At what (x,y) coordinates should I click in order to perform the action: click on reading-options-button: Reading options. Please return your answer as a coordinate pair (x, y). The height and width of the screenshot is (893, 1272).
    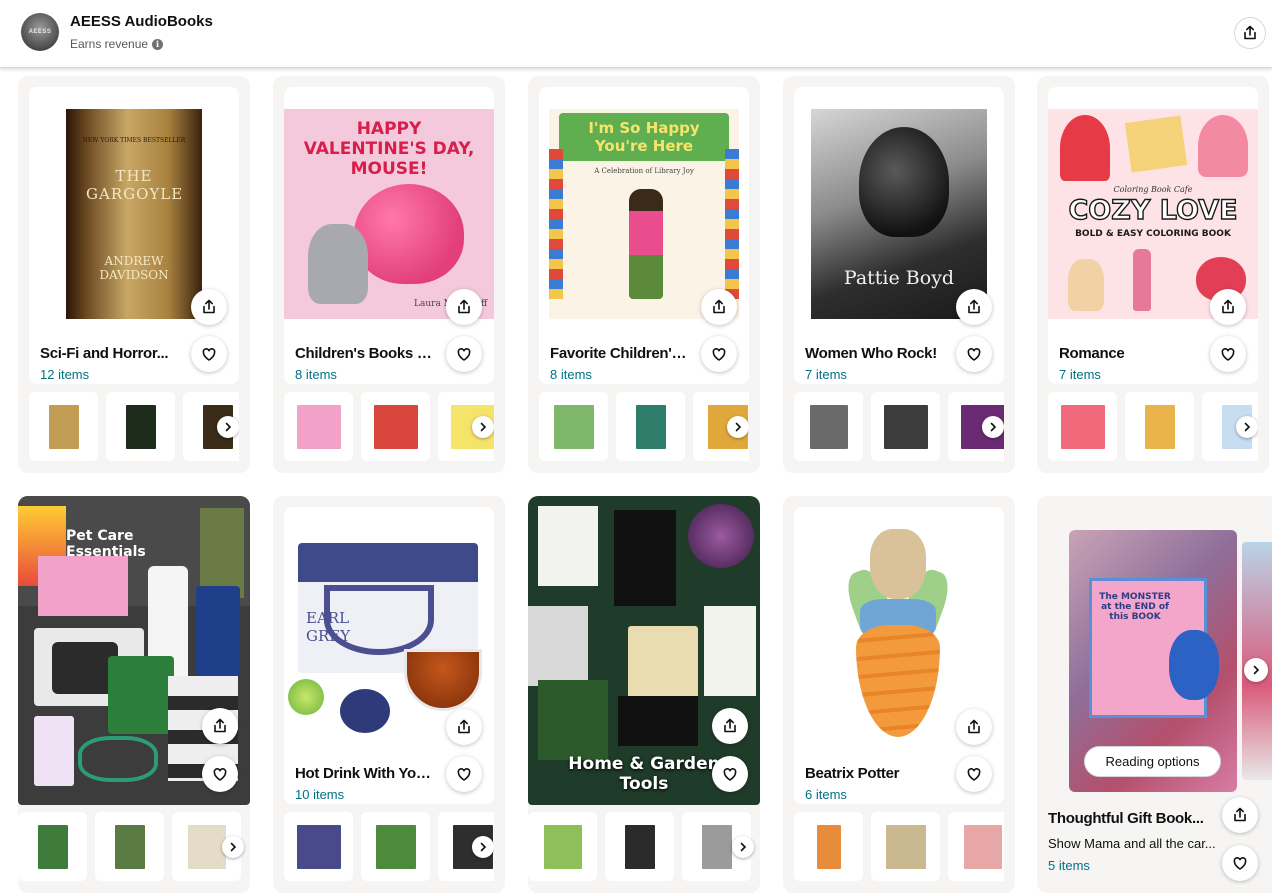
    Looking at the image, I should click on (1152, 761).